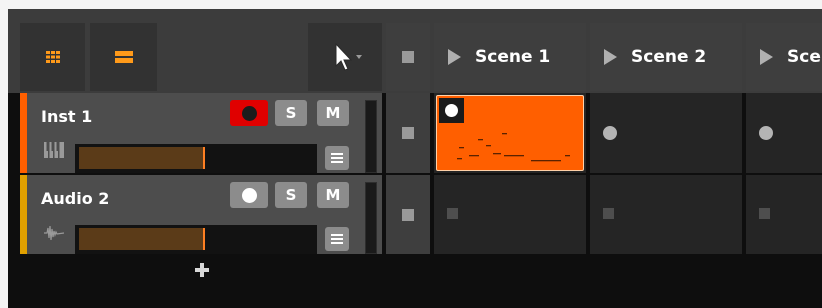 The width and height of the screenshot is (822, 308). I want to click on clip-slot-inst1-scene3, so click(784, 133).